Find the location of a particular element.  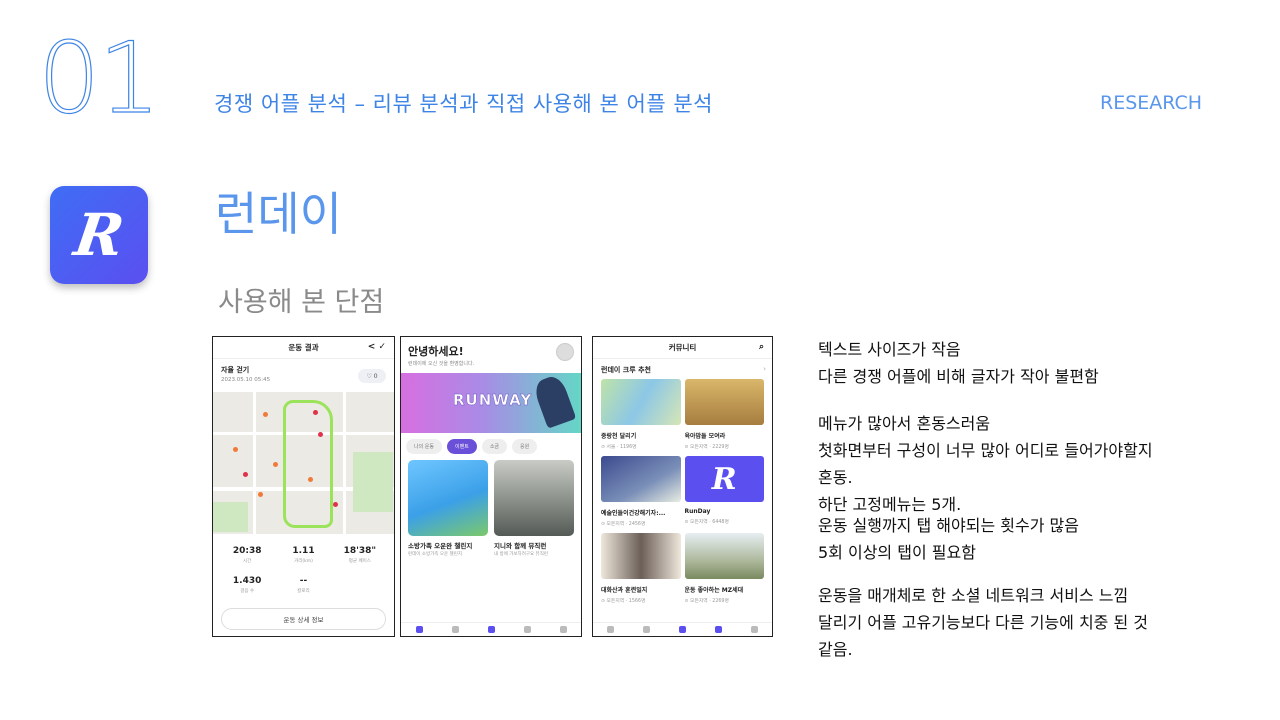

app-icon-letter: R is located at coordinates (99, 235).